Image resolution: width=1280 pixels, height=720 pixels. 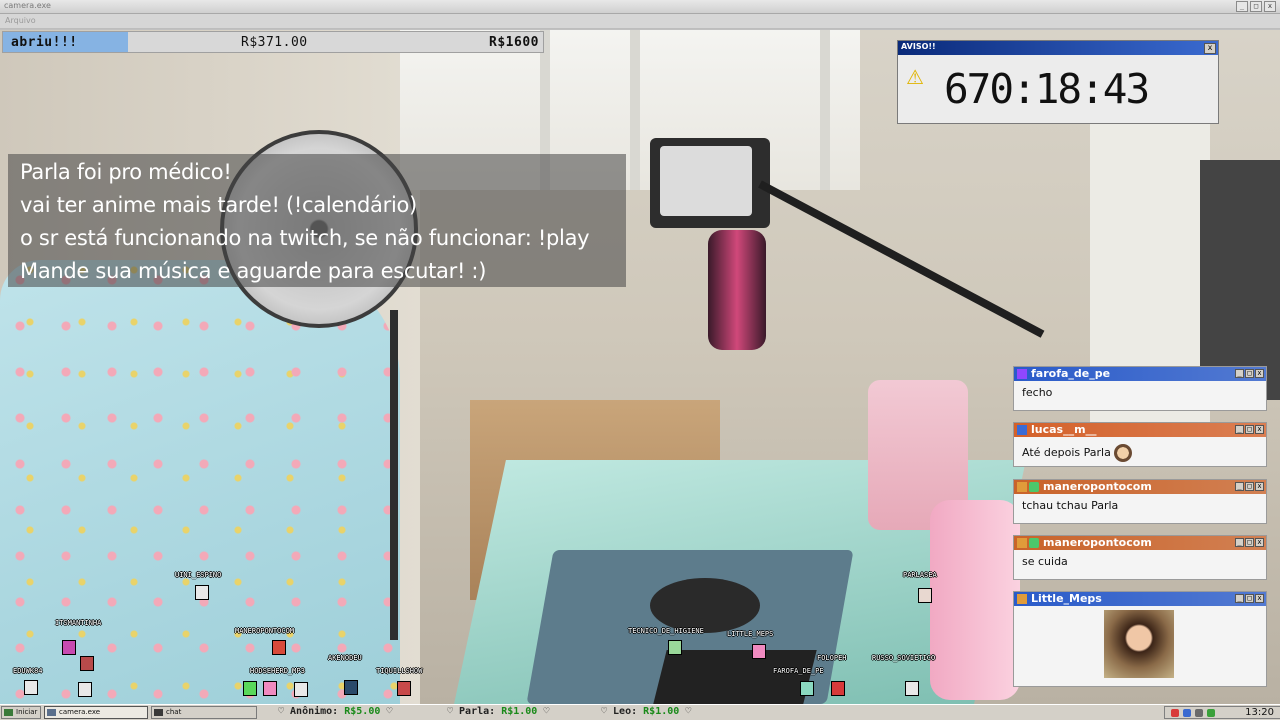 What do you see at coordinates (204, 712) in the screenshot?
I see `task-chat: chat` at bounding box center [204, 712].